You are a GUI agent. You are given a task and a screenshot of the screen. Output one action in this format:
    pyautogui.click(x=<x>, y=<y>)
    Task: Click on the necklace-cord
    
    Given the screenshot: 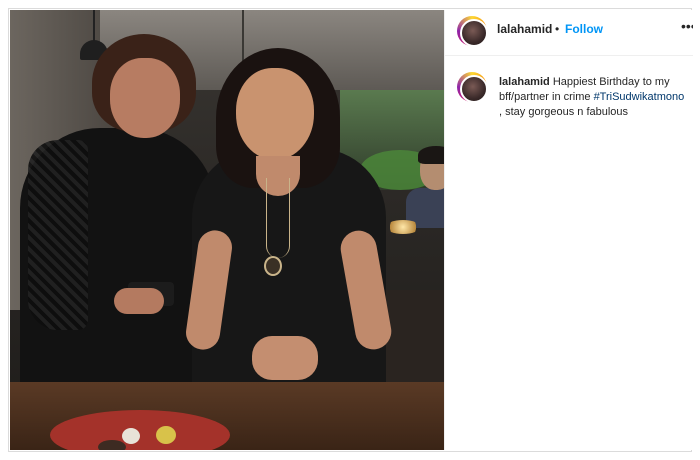 What is the action you would take?
    pyautogui.click(x=278, y=218)
    